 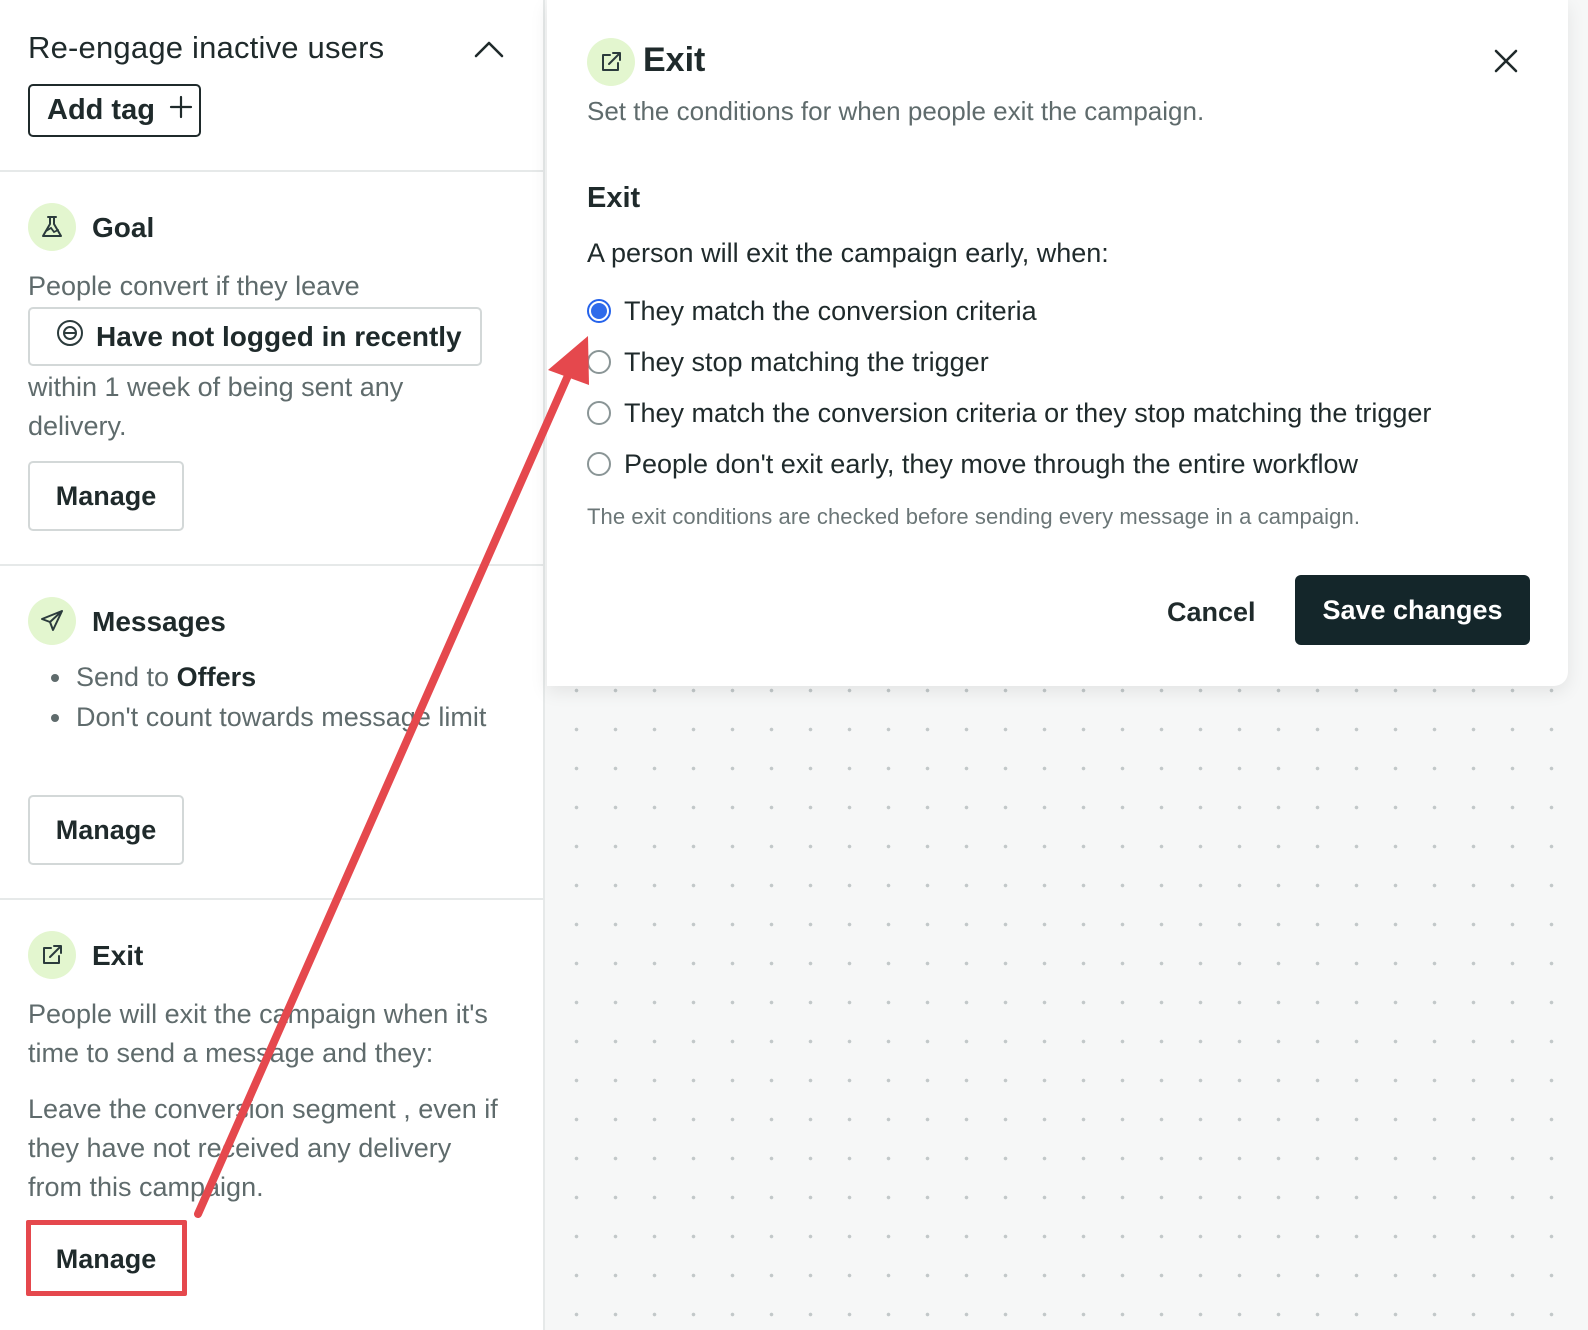 I want to click on add-tag-label: Add tag, so click(x=101, y=110).